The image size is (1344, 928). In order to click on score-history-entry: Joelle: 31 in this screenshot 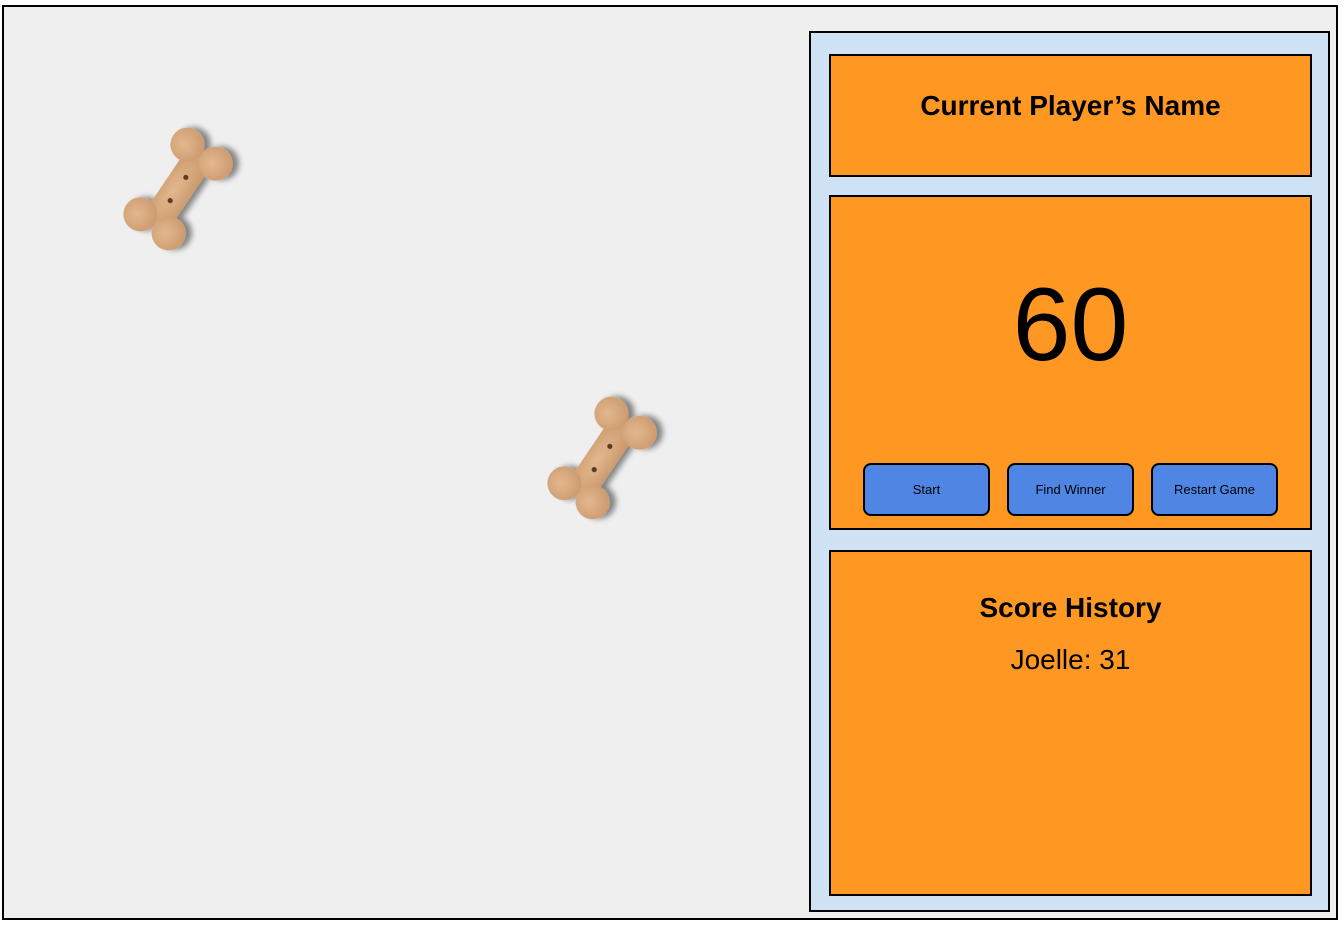, I will do `click(1070, 659)`.